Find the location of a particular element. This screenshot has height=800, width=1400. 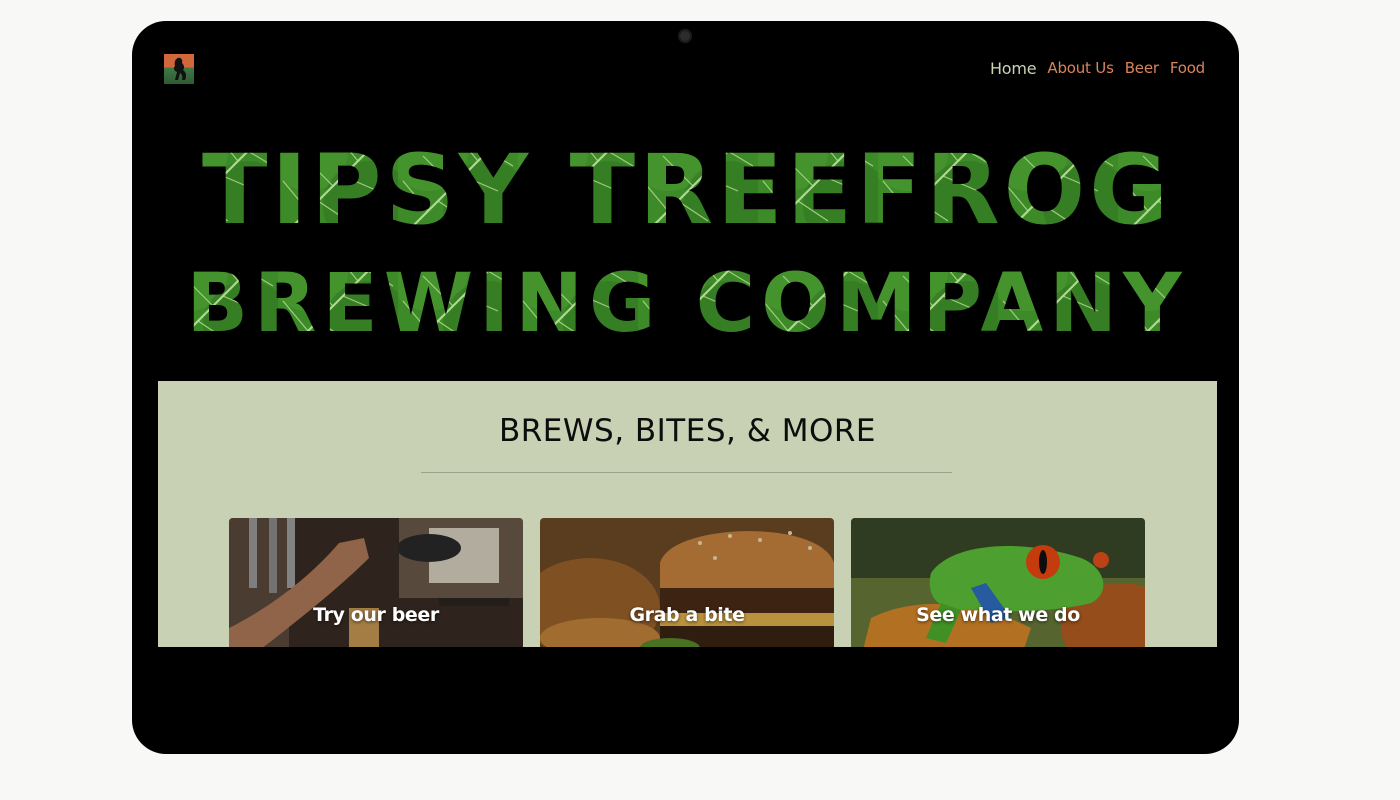

card-beer: Try our beer is located at coordinates (376, 582).